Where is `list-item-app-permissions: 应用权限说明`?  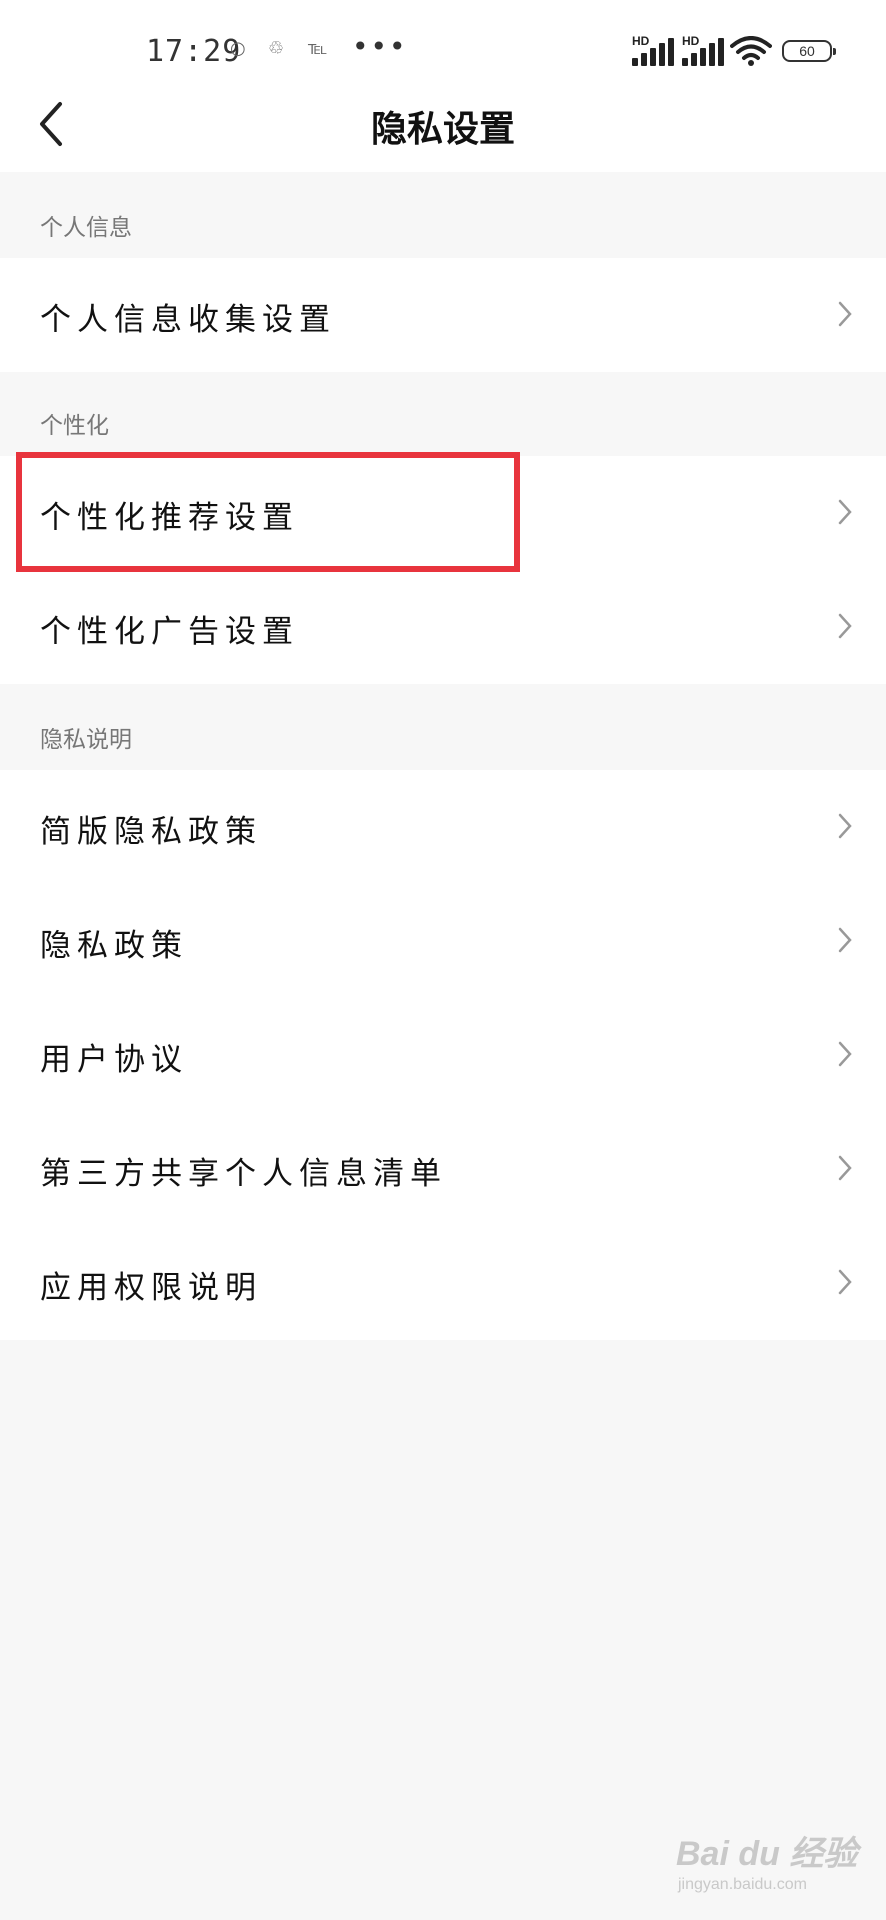
list-item-app-permissions: 应用权限说明 is located at coordinates (443, 1283).